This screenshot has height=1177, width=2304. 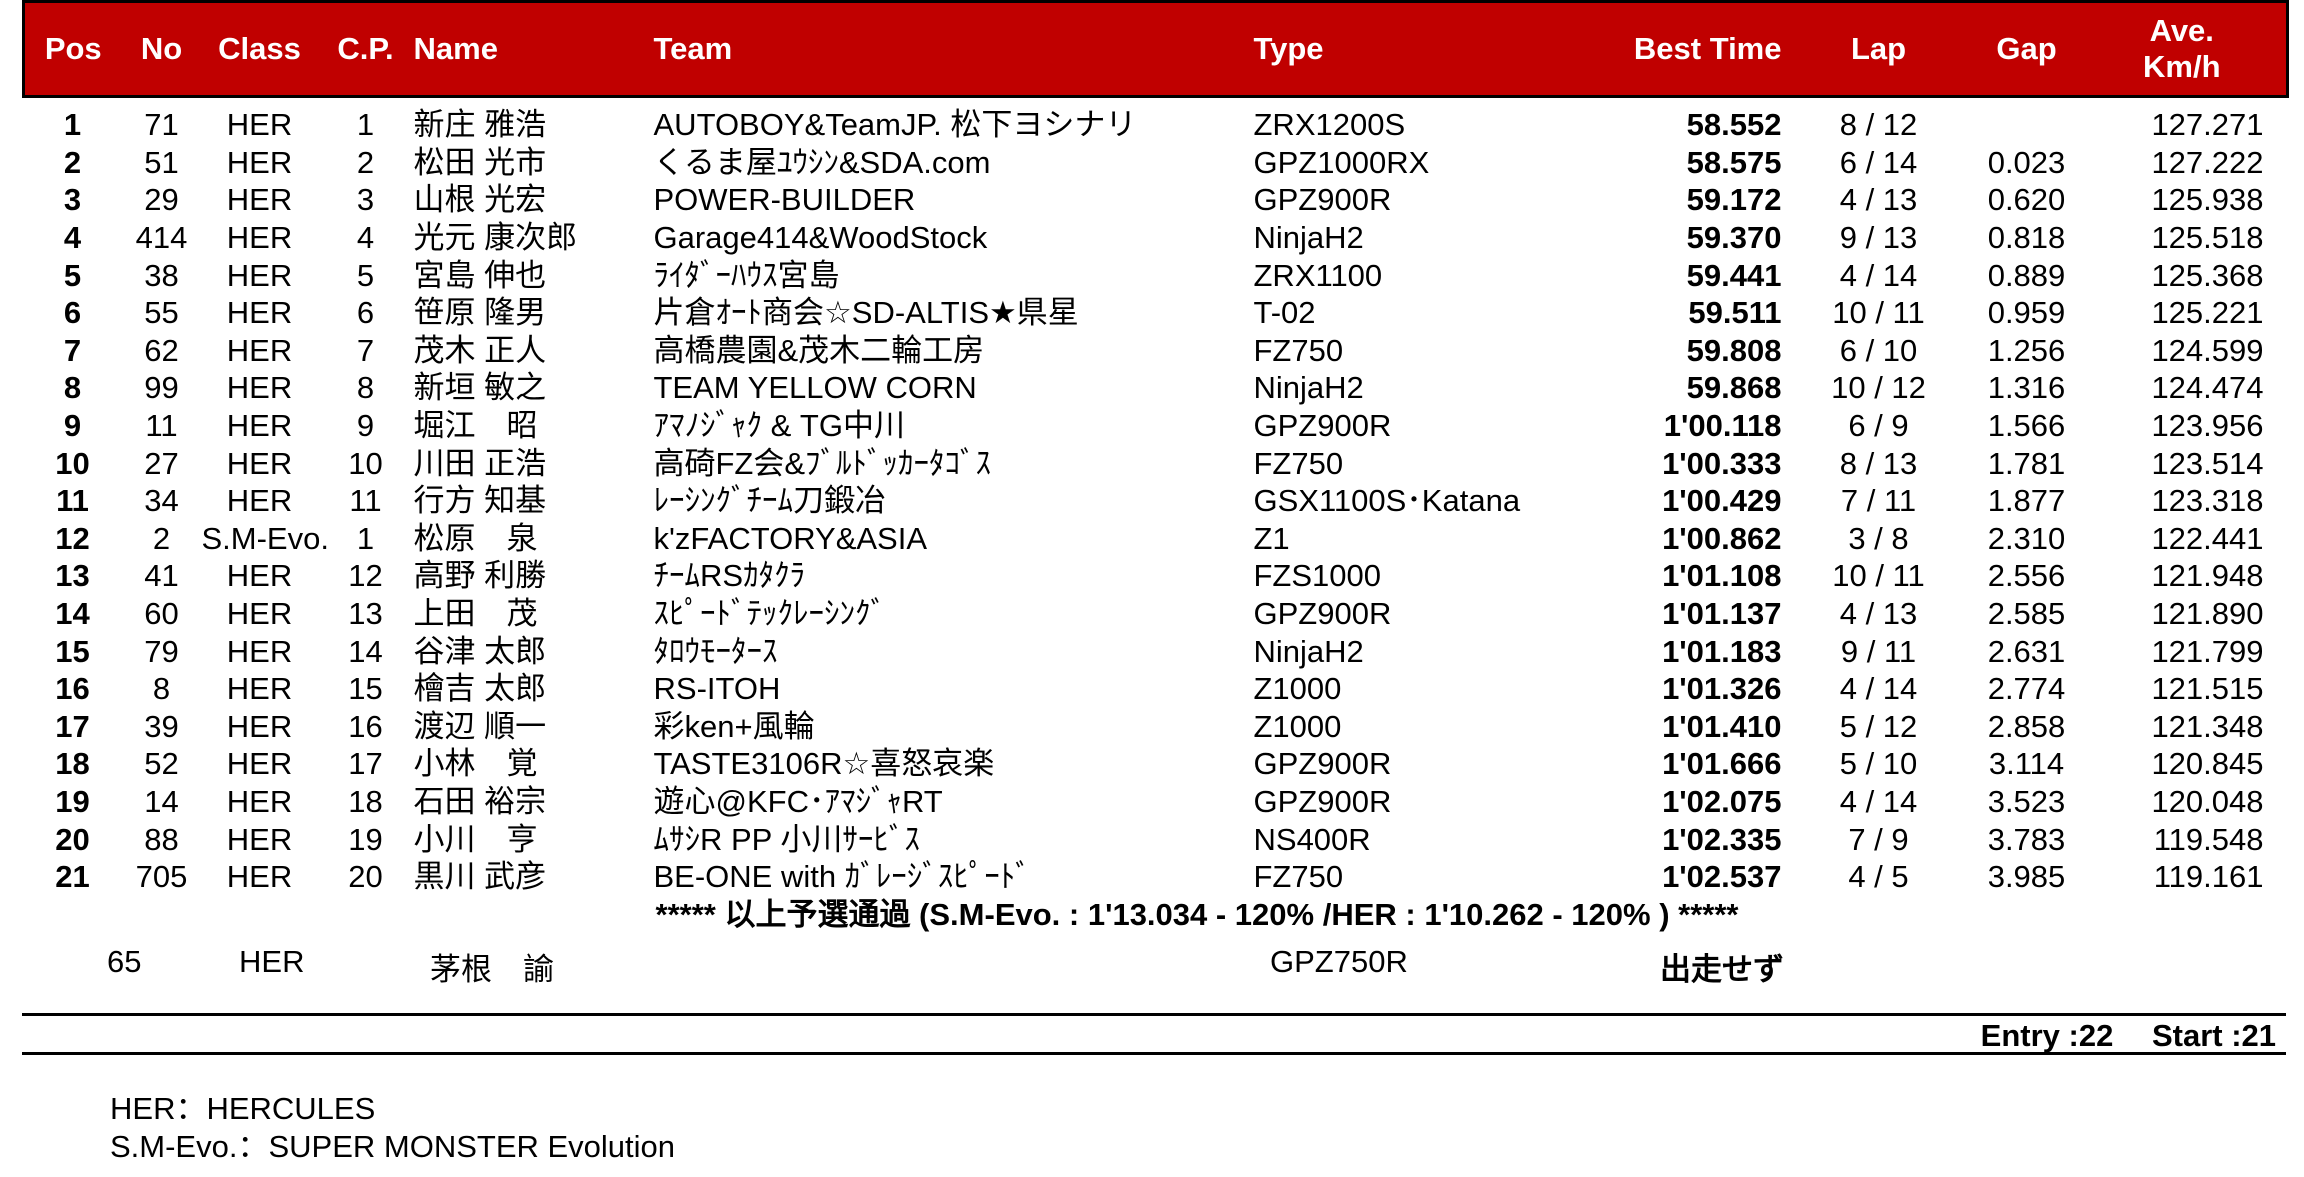 I want to click on cell-no: 79, so click(x=161, y=651).